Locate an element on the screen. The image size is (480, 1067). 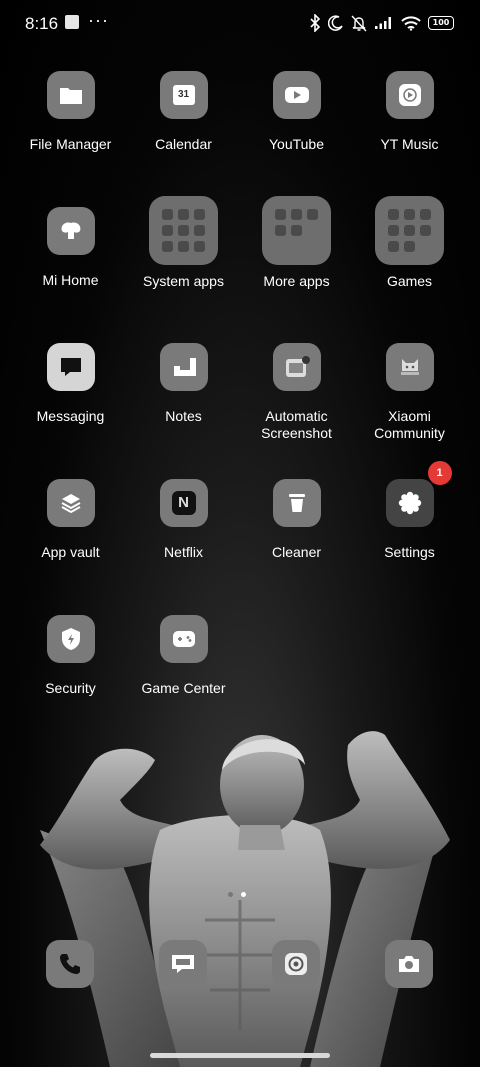
app-cleaner: Cleaner is located at coordinates (296, 520).